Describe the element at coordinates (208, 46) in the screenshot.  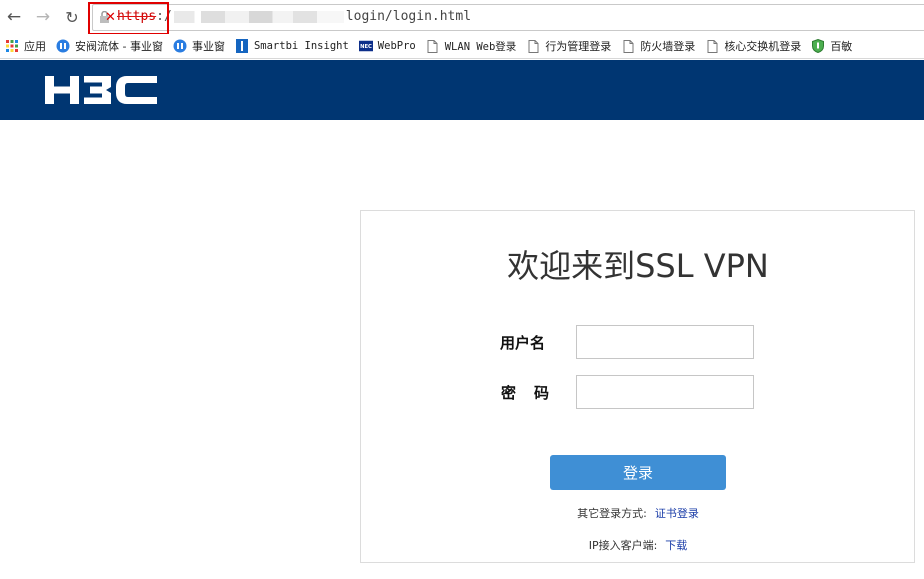
I see `bookmark-label: 事业窗` at that location.